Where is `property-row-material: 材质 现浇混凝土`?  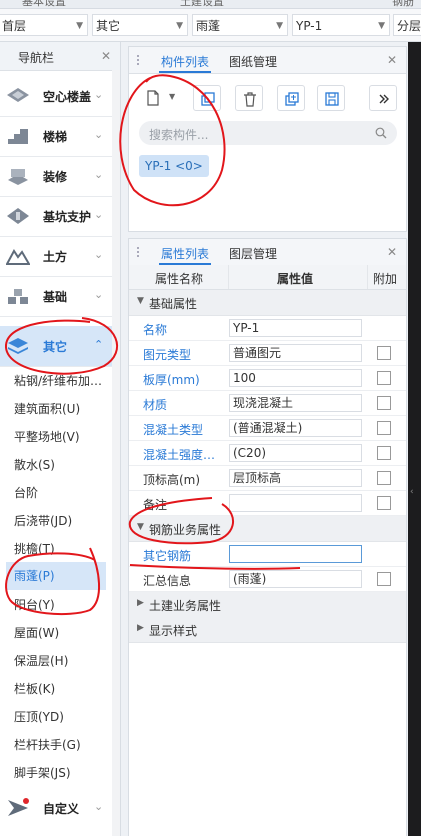 property-row-material: 材质 现浇混凝土 is located at coordinates (267, 403).